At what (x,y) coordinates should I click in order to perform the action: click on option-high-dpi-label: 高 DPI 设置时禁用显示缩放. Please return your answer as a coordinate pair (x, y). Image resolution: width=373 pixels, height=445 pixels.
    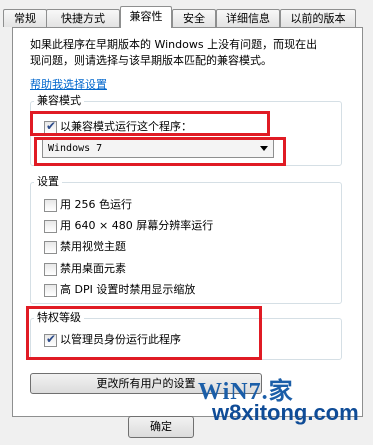
    Looking at the image, I should click on (127, 290).